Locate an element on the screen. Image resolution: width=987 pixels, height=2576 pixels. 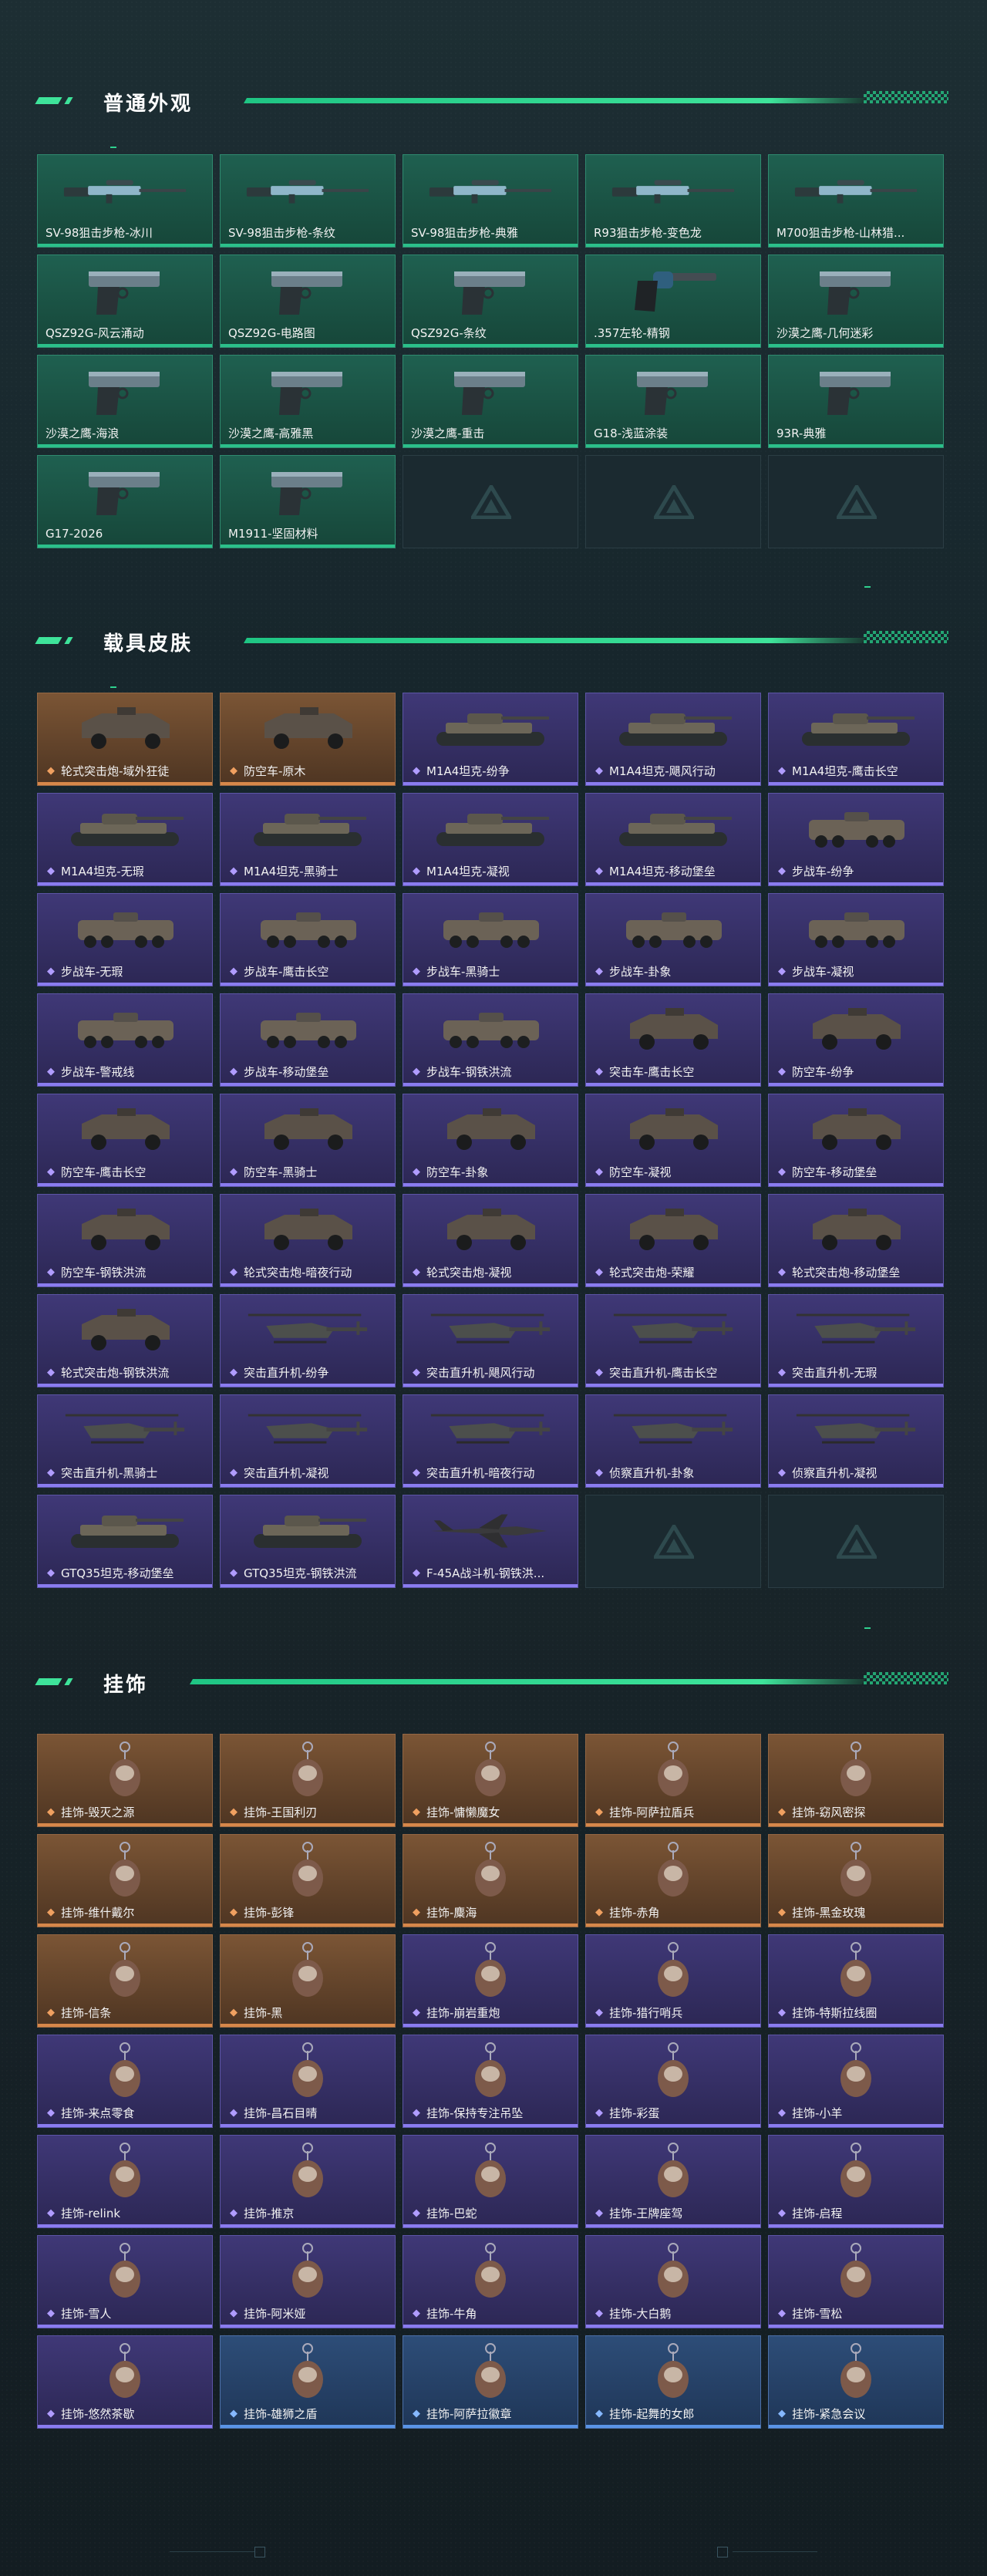
item-card: QSZ92G-条纹 is located at coordinates (490, 301).